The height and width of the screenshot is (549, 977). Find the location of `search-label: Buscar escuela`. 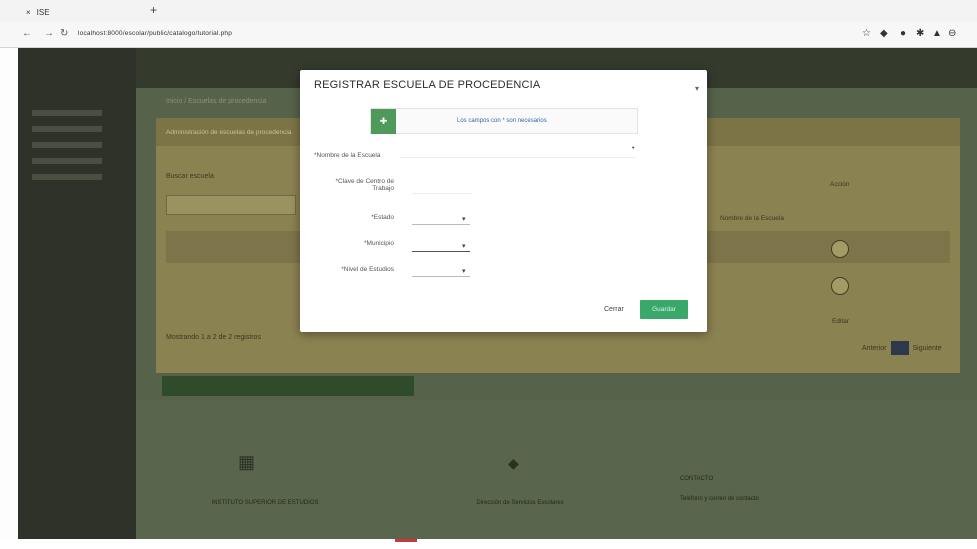

search-label: Buscar escuela is located at coordinates (190, 176).